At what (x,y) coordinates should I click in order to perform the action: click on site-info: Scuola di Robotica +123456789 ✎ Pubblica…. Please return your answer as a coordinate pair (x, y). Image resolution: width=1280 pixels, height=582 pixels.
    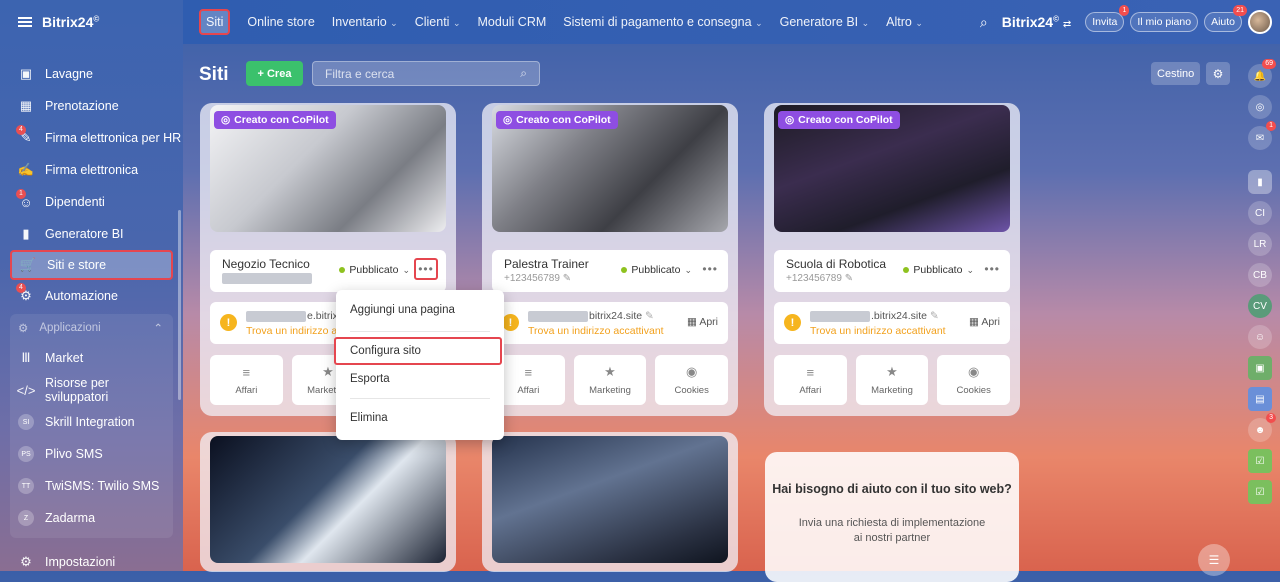
    Looking at the image, I should click on (892, 271).